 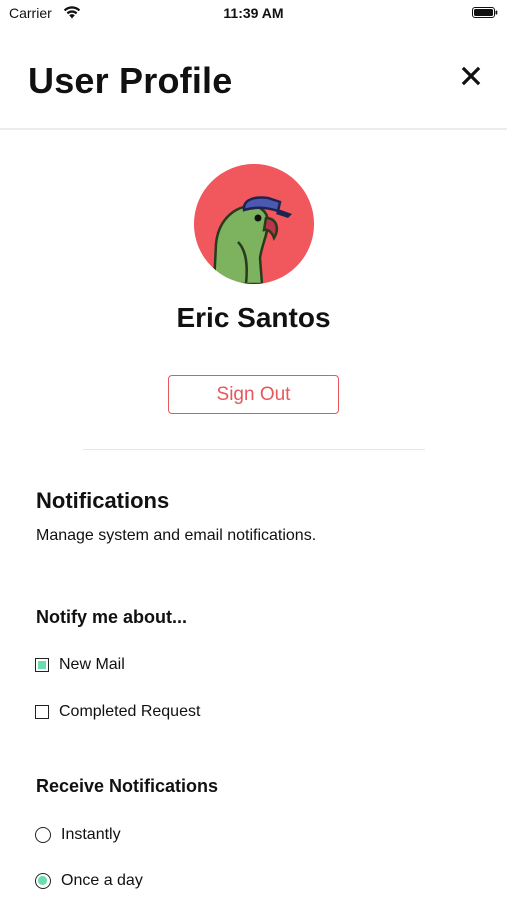 What do you see at coordinates (42, 665) in the screenshot?
I see `new-mail-checkbox` at bounding box center [42, 665].